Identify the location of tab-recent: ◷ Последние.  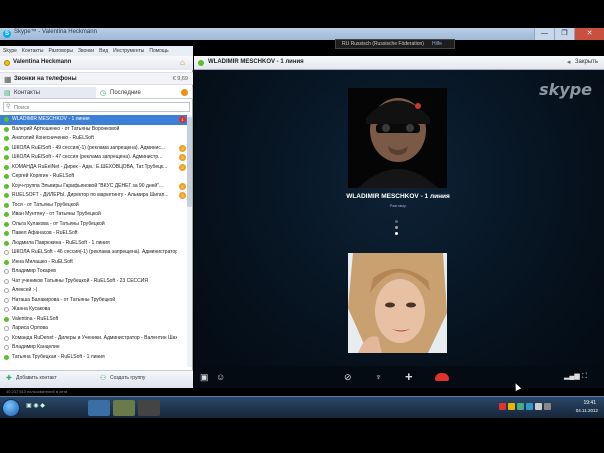
(144, 92).